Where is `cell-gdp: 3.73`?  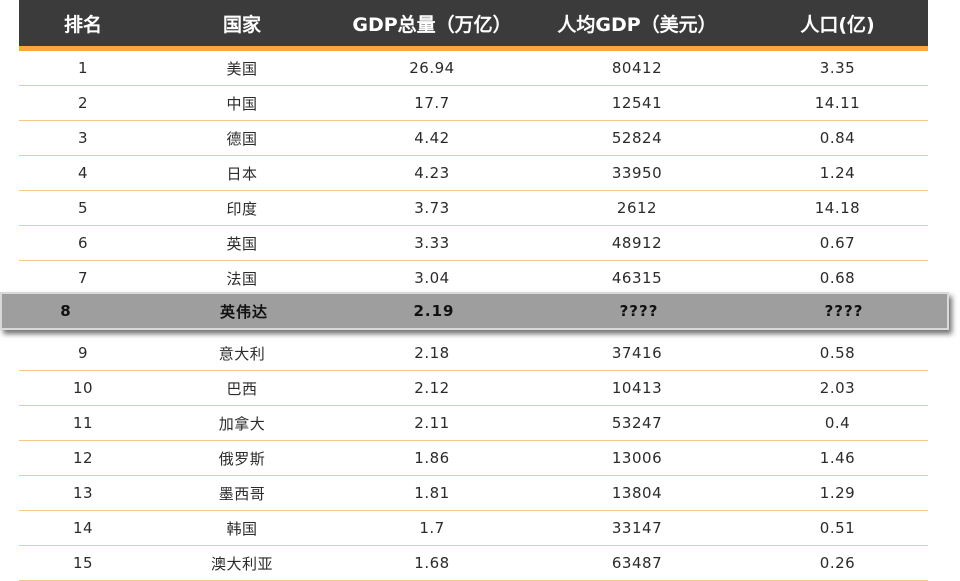
cell-gdp: 3.73 is located at coordinates (432, 208).